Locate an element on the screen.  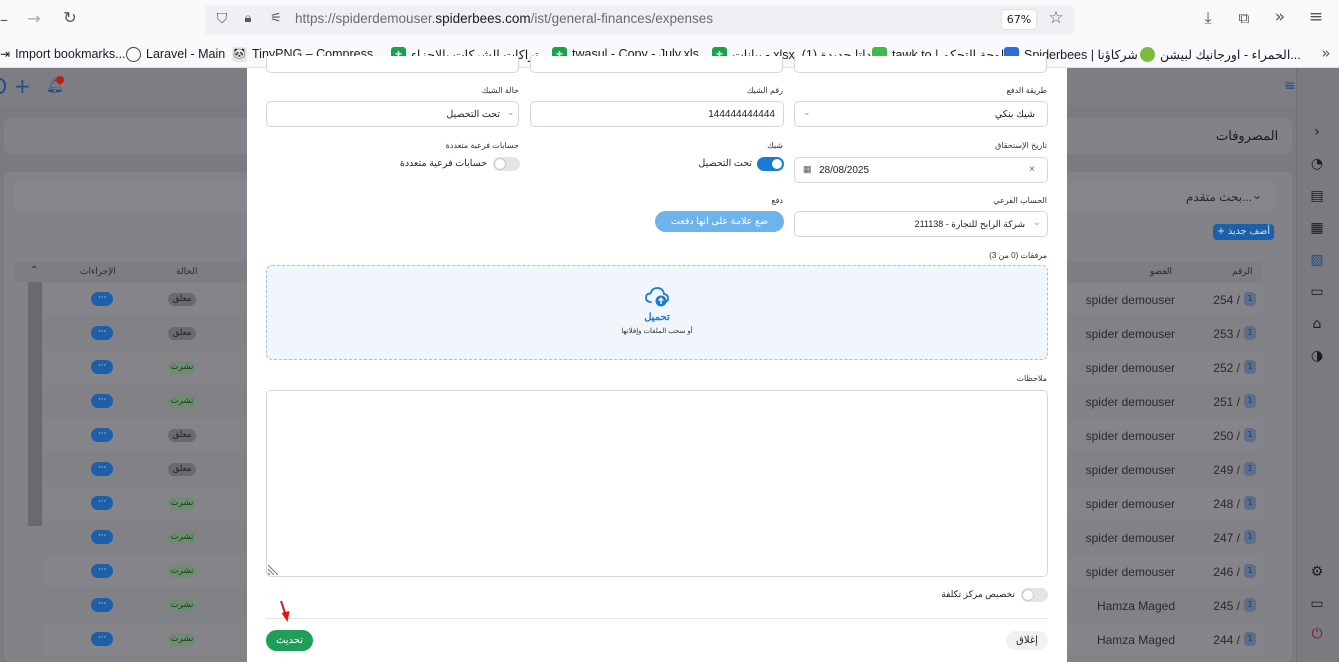
wallet-icon: ▭ is located at coordinates (1317, 292).